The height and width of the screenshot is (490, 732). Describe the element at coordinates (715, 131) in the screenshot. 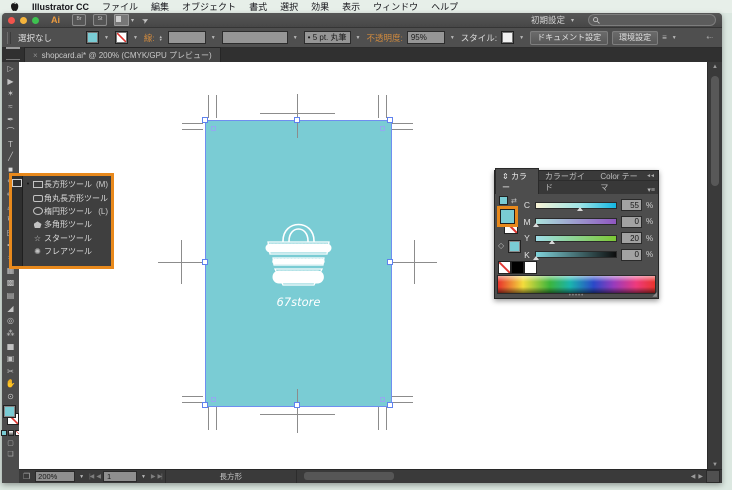

I see `vertical-scroll-thumb` at that location.